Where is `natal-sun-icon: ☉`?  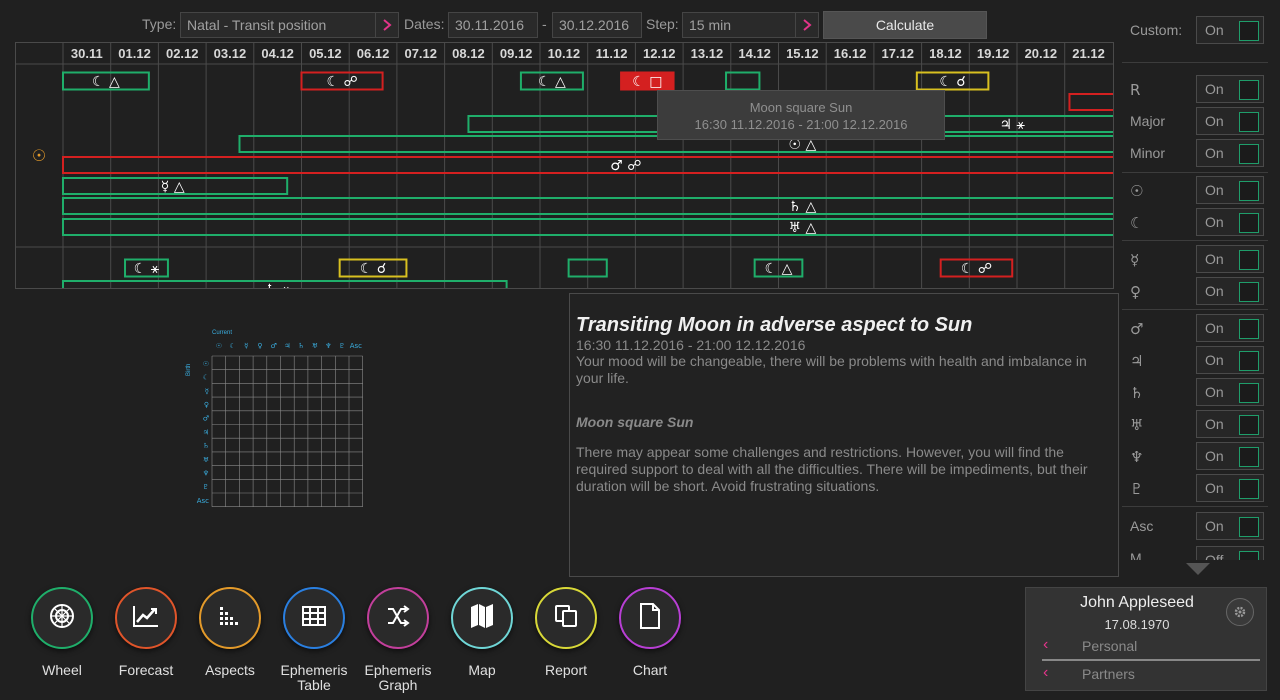
natal-sun-icon: ☉ is located at coordinates (39, 155).